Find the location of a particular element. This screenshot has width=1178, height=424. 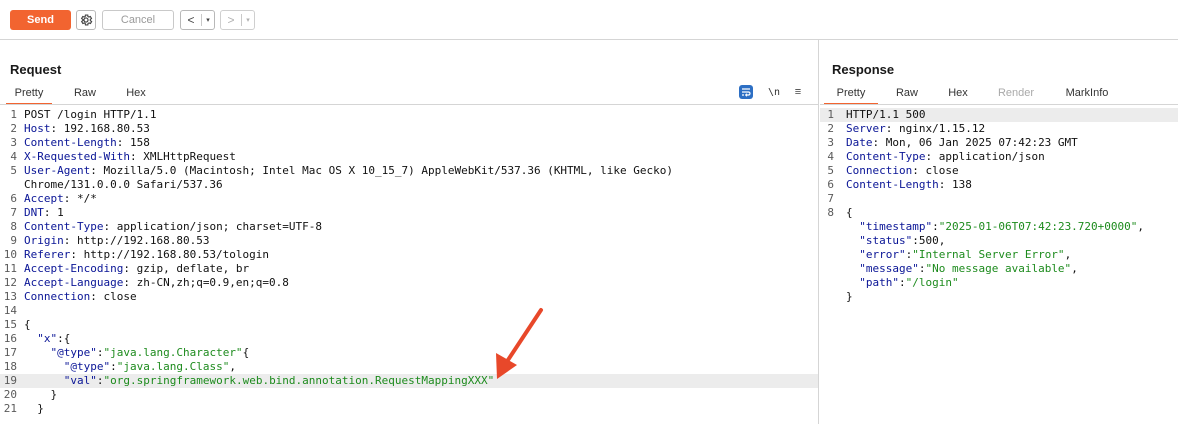

settings-button is located at coordinates (86, 20).